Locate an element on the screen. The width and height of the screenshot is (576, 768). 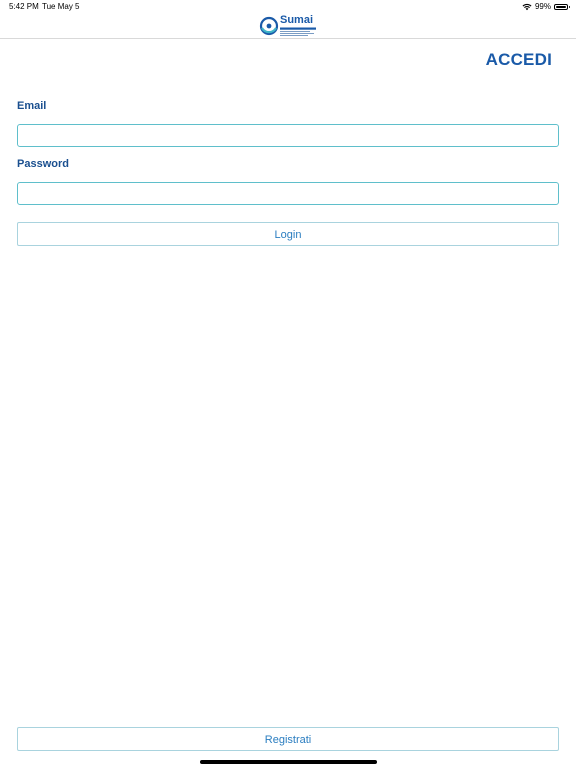
sumai-logo: Sumai is located at coordinates (289, 26).